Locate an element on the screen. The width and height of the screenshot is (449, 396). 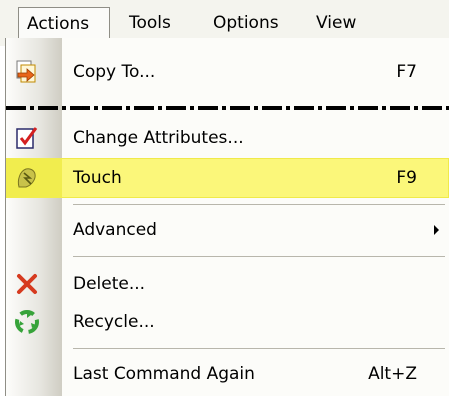
menu-item-copy-to: Copy To... F7 is located at coordinates (227, 72).